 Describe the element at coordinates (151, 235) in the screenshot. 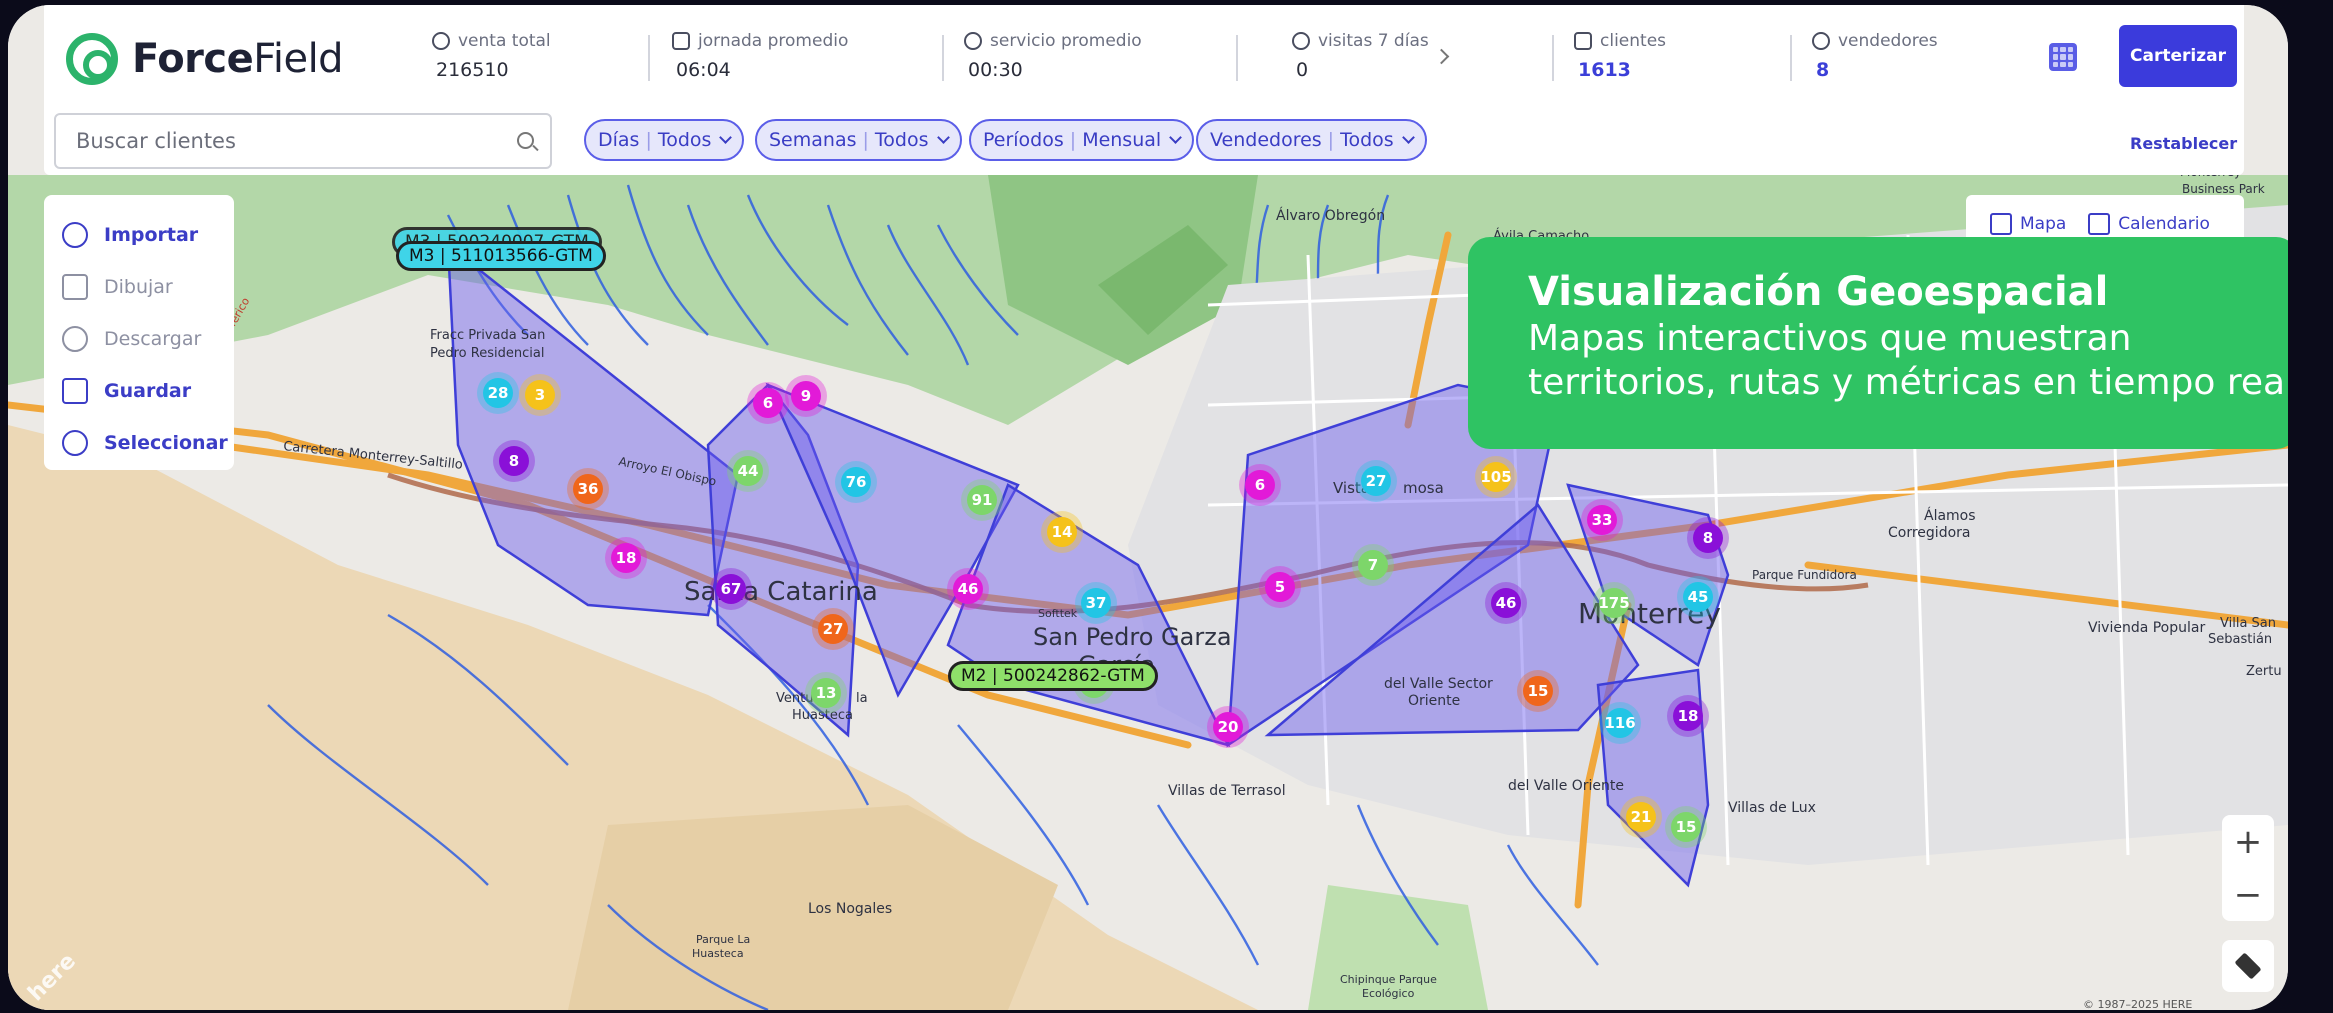

I see `tool-label: Importar` at that location.